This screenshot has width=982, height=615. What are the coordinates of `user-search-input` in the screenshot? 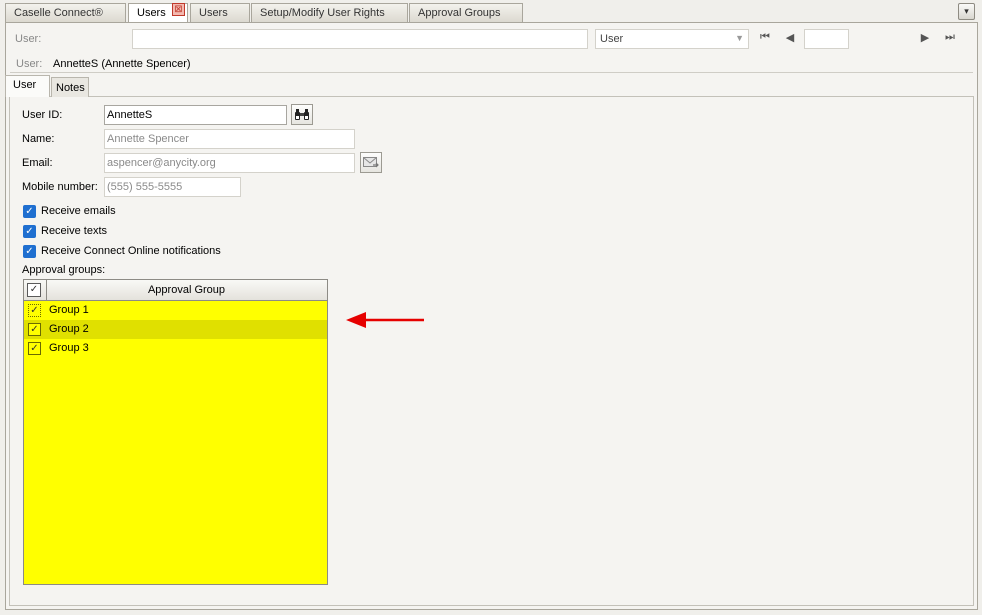 It's located at (360, 39).